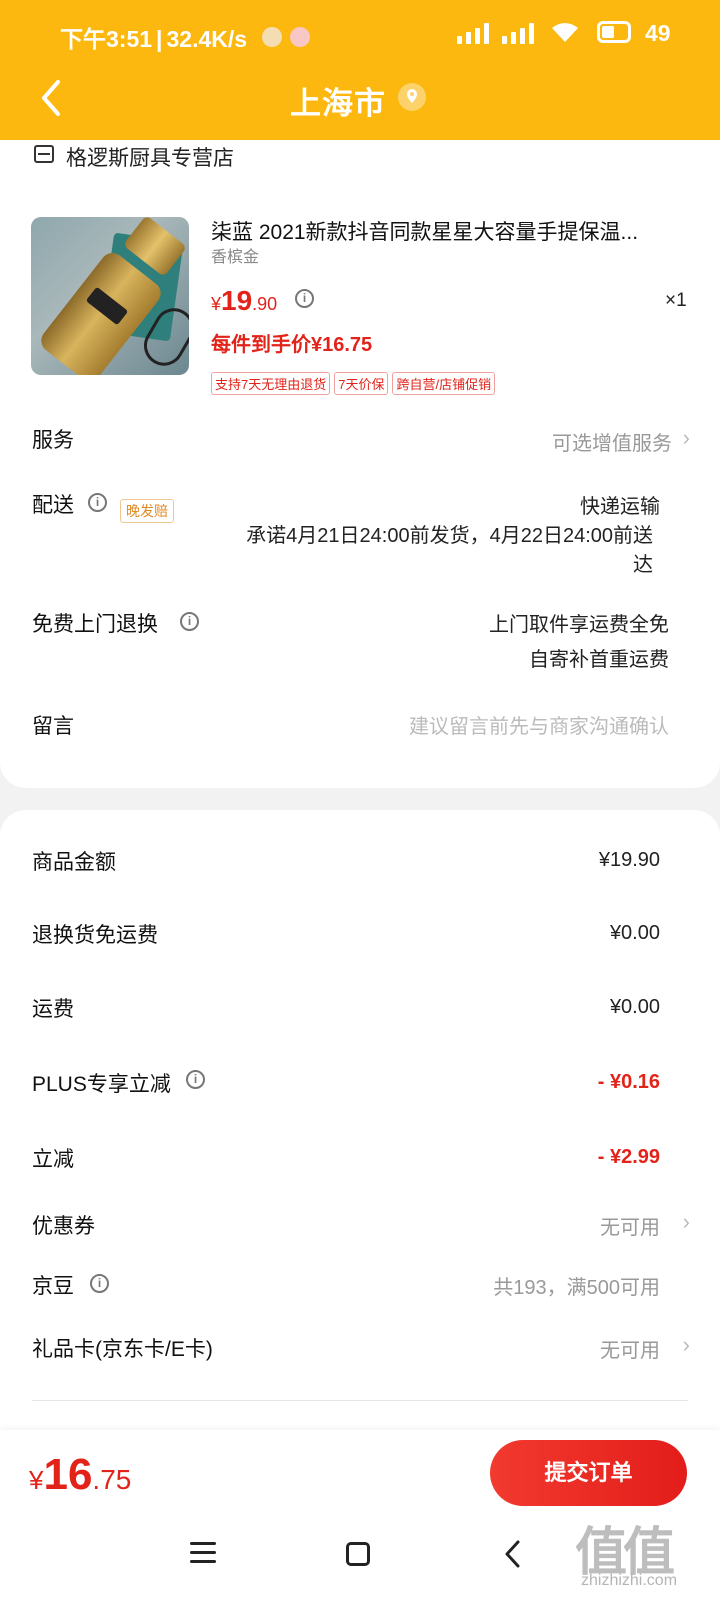  What do you see at coordinates (80, 1474) in the screenshot?
I see `total-price: ¥16.75` at bounding box center [80, 1474].